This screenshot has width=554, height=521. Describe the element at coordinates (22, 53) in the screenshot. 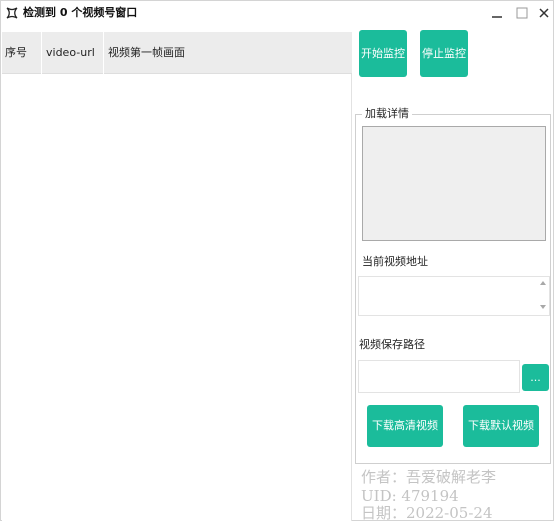

I see `column-header-index: 序号` at that location.